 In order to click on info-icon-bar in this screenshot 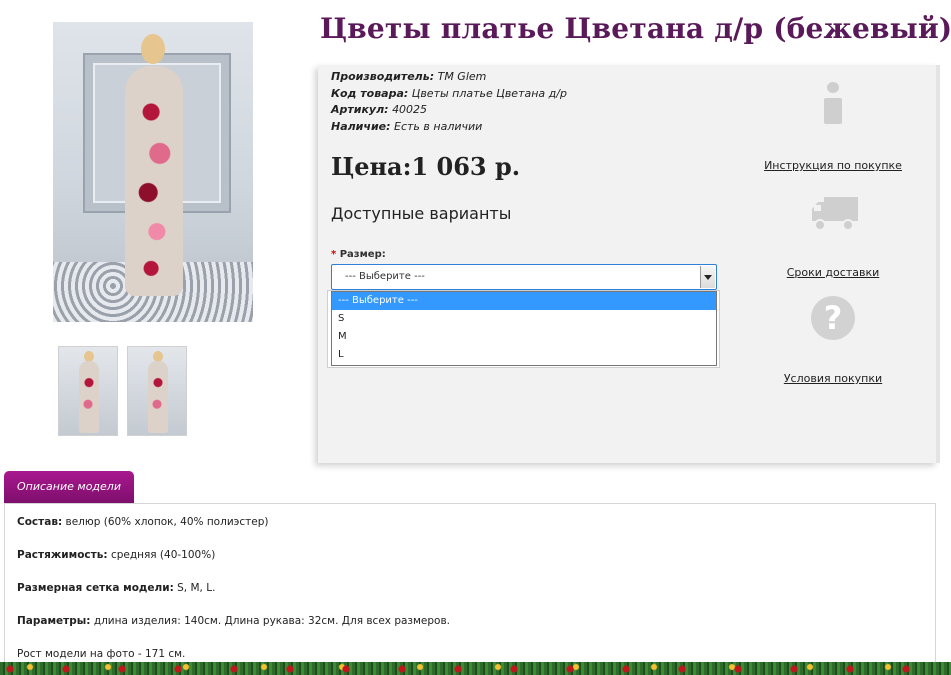, I will do `click(833, 111)`.